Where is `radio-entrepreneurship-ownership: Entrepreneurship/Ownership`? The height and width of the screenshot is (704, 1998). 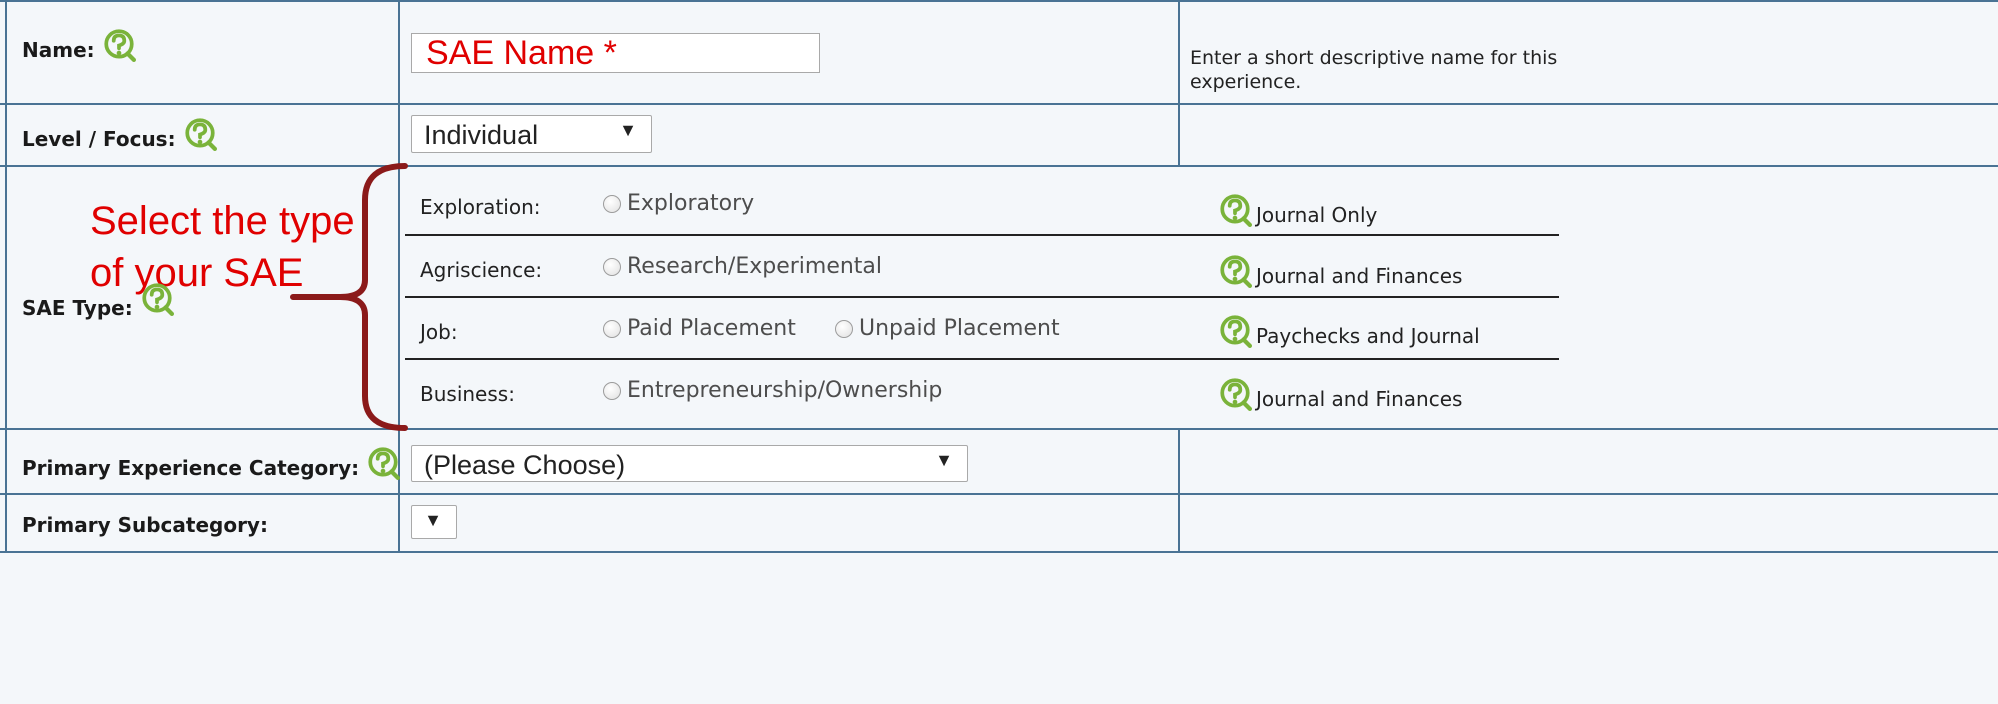 radio-entrepreneurship-ownership: Entrepreneurship/Ownership is located at coordinates (772, 390).